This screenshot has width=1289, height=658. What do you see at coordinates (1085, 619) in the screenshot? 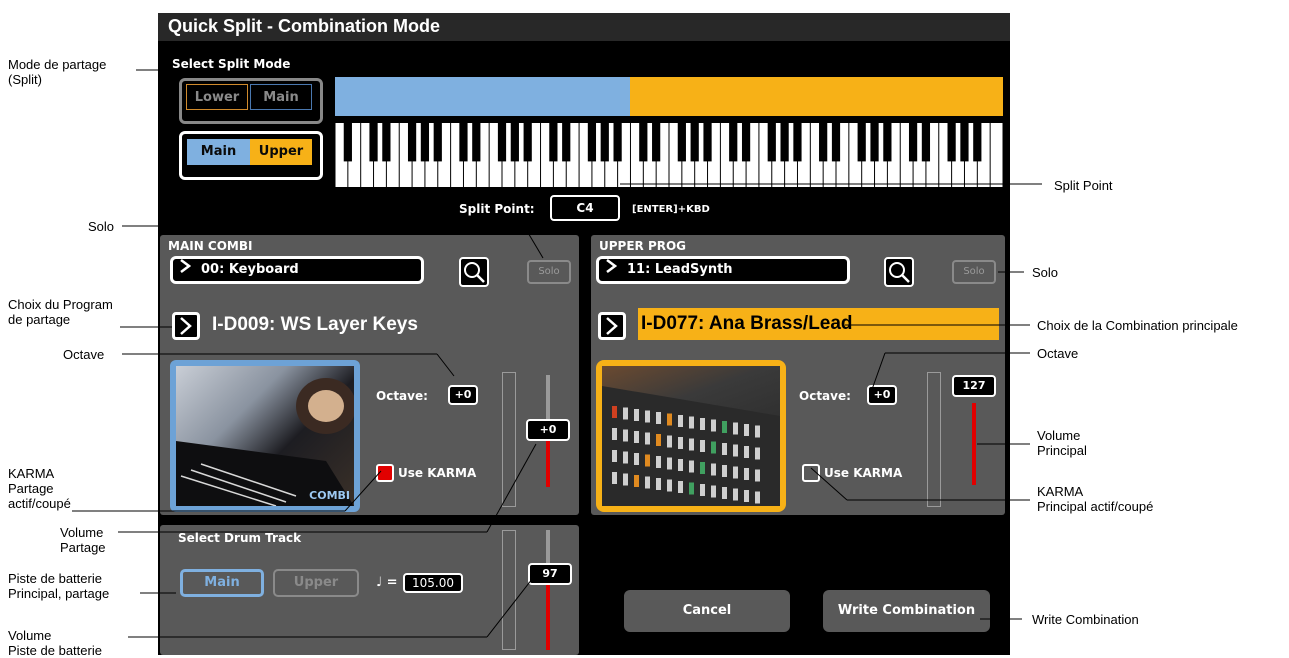
I see `annotation-write-combination: Write Combination` at bounding box center [1085, 619].